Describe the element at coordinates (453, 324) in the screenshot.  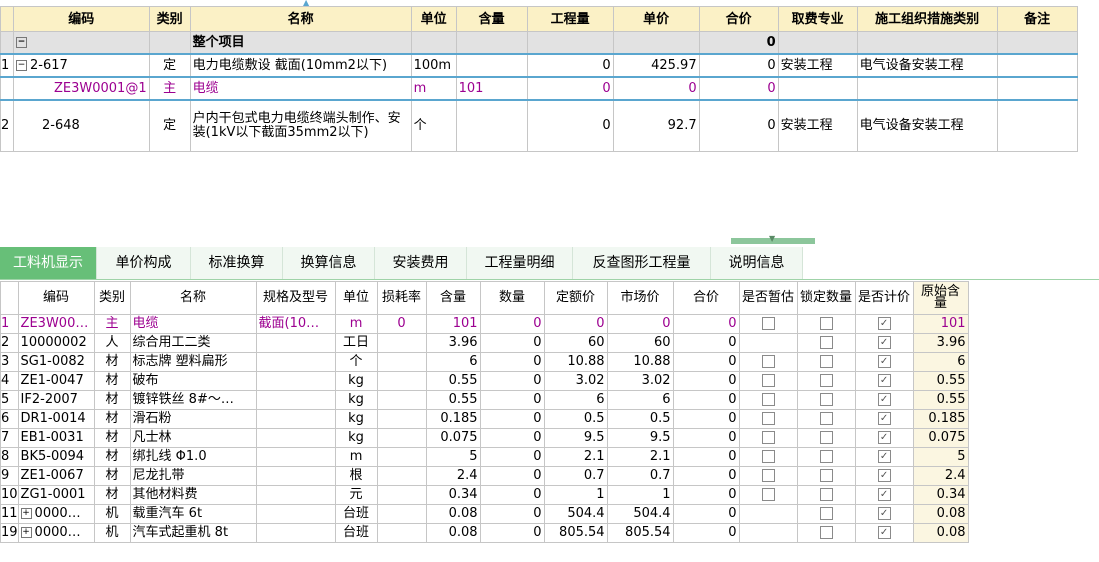
I see `content-cell: 101` at that location.